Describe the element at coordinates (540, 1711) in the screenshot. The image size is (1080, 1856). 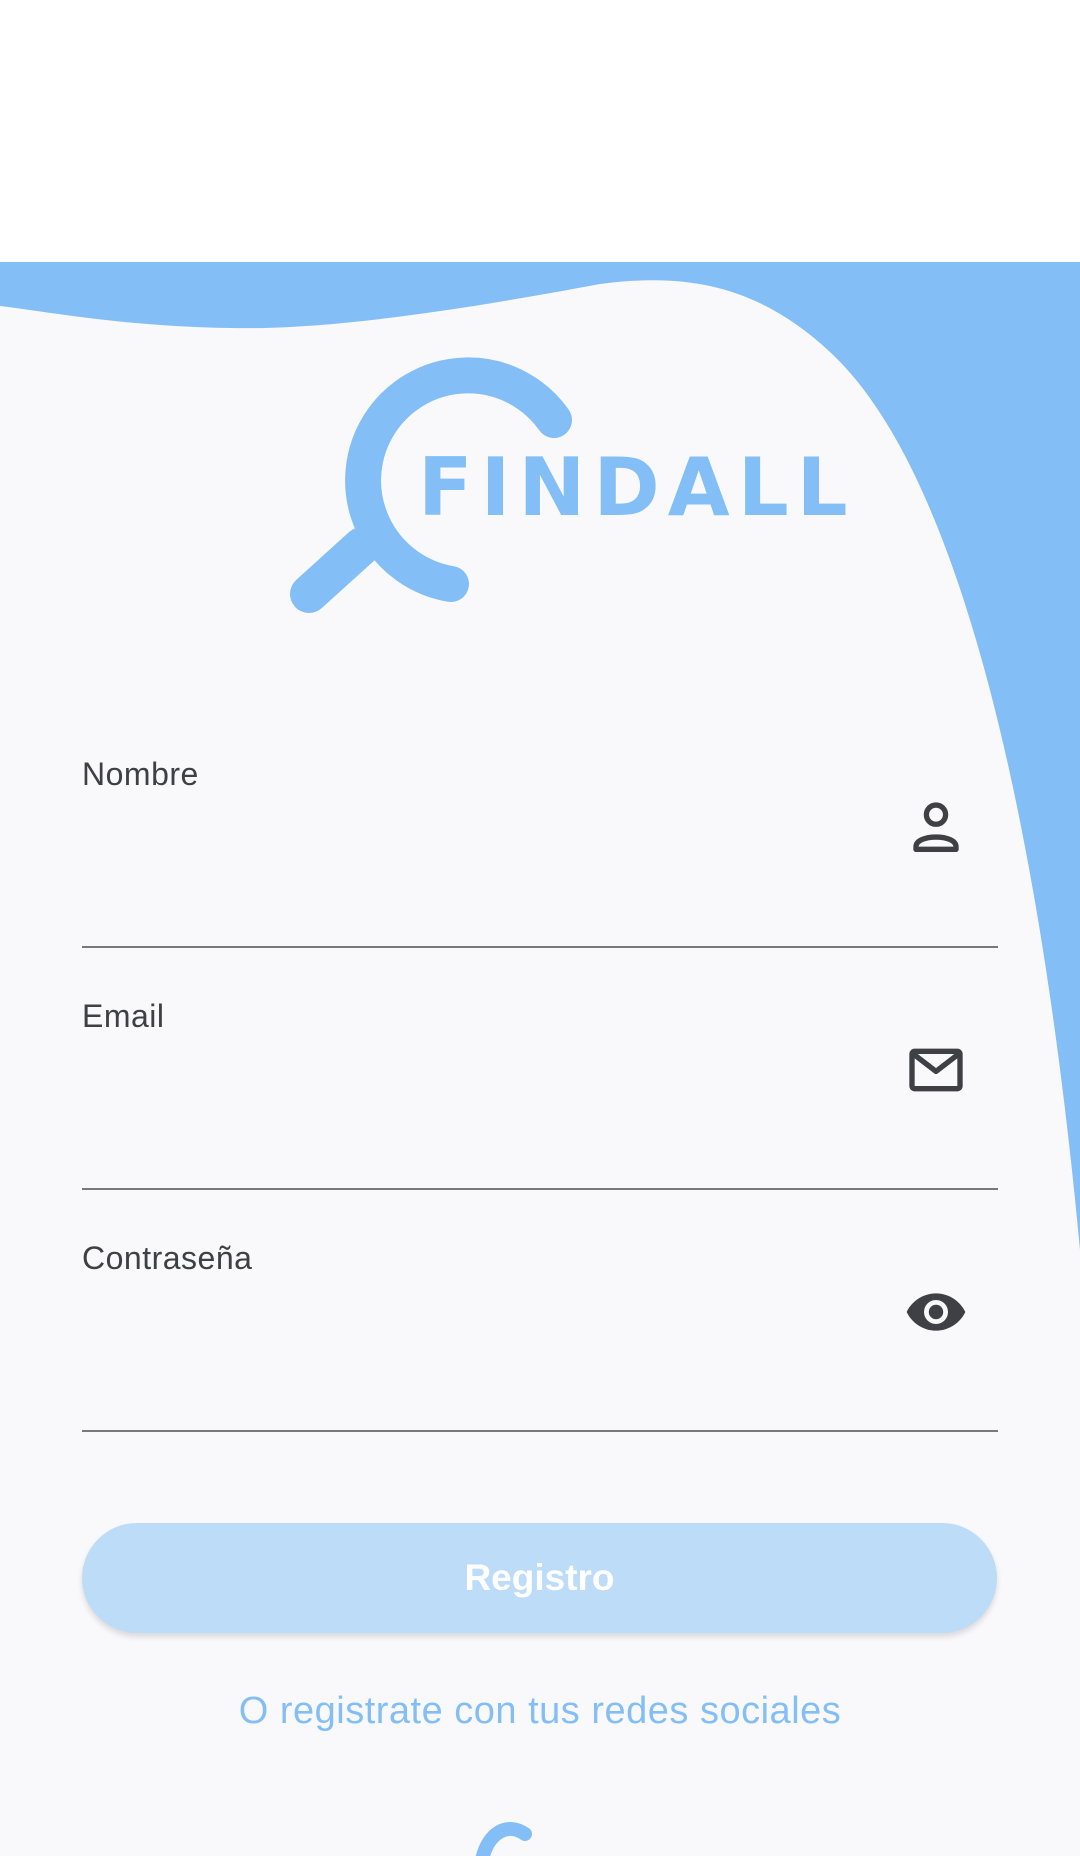
I see `social-register-prompt: O registrate con tus redes sociales` at that location.